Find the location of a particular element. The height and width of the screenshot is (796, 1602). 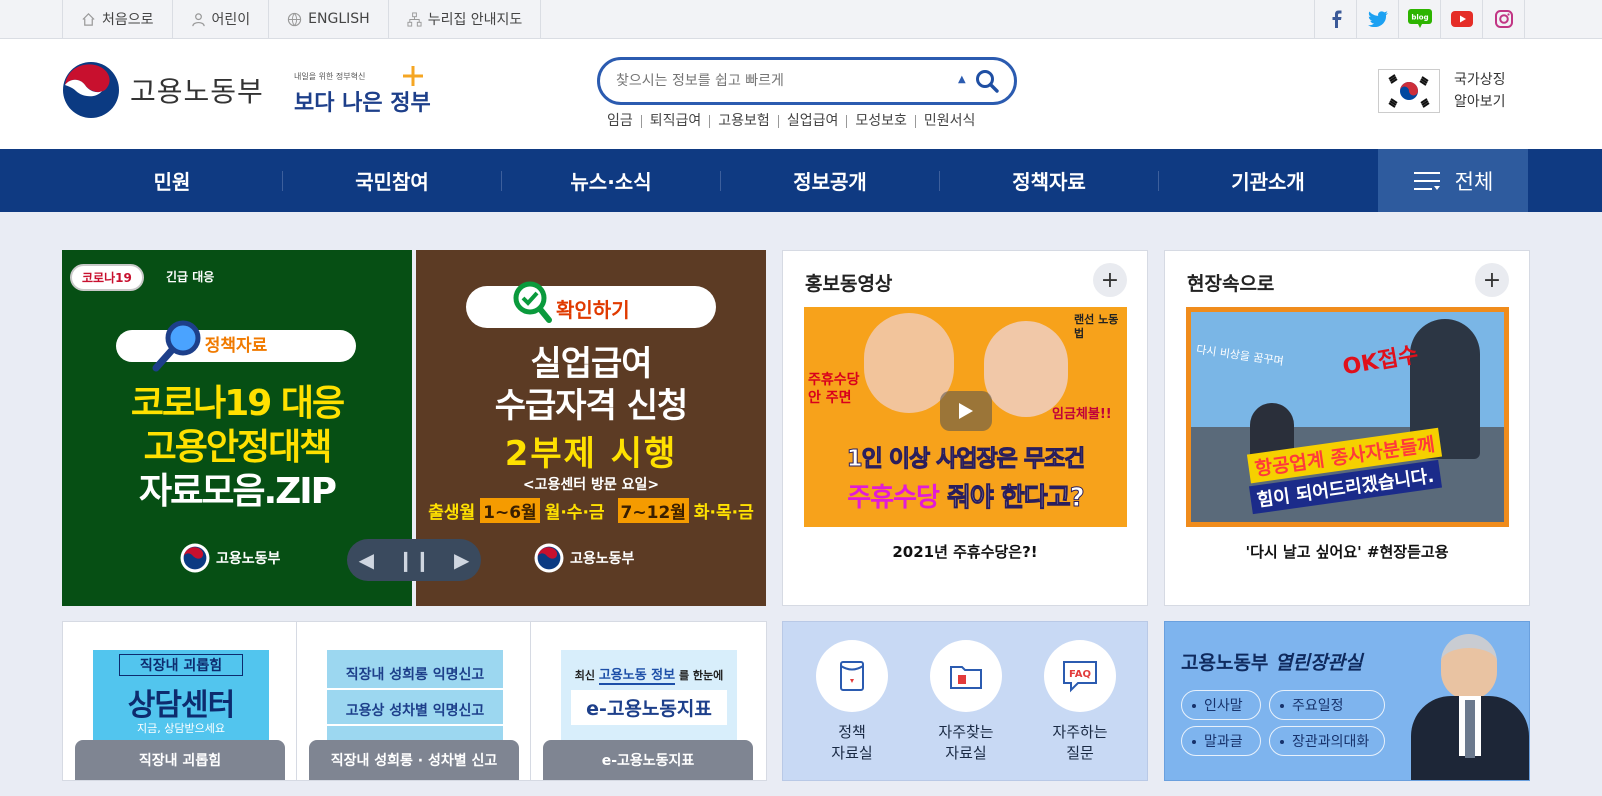

kids-link: 어린이 is located at coordinates (221, 19).